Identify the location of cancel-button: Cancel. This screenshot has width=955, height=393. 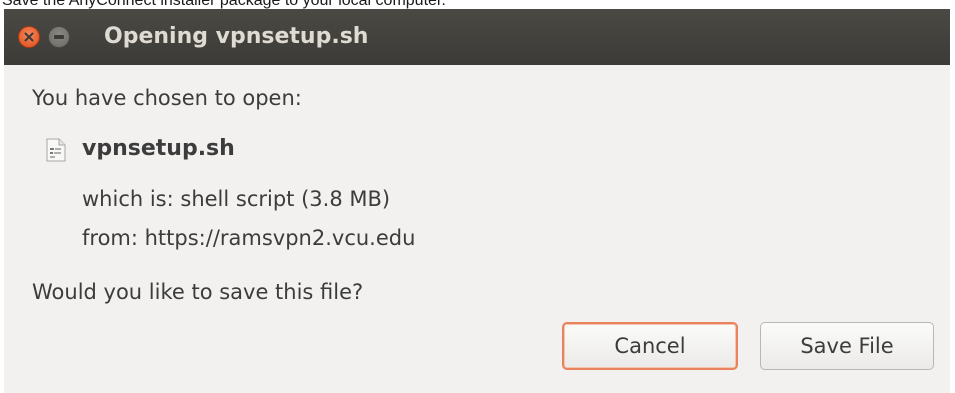
(650, 346).